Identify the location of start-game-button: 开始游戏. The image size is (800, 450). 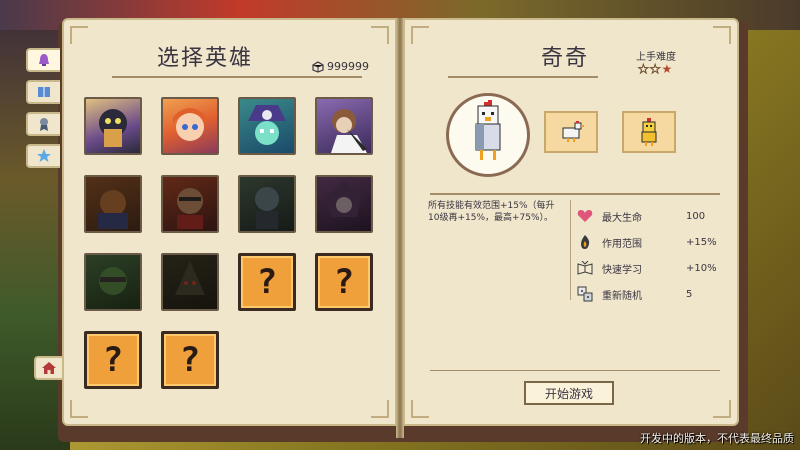
(569, 393).